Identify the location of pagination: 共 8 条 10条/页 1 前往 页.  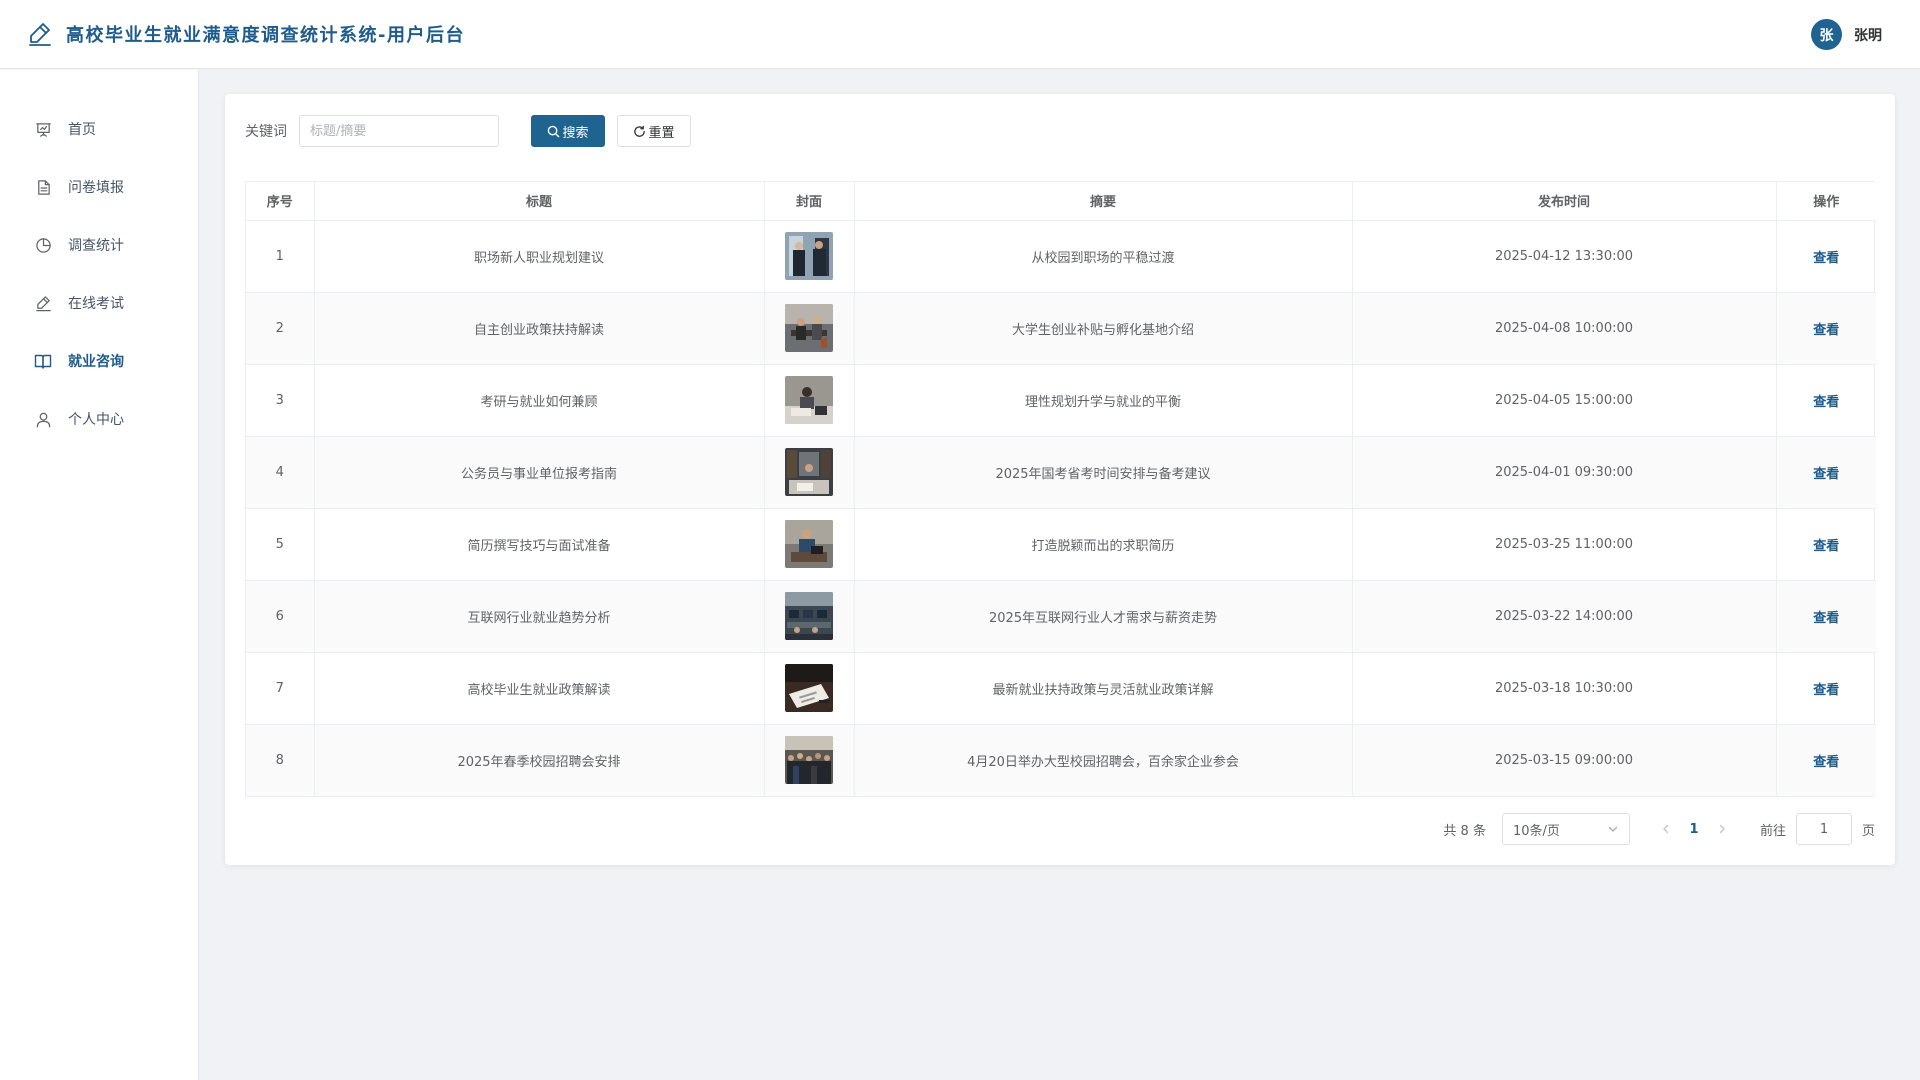
(1659, 829).